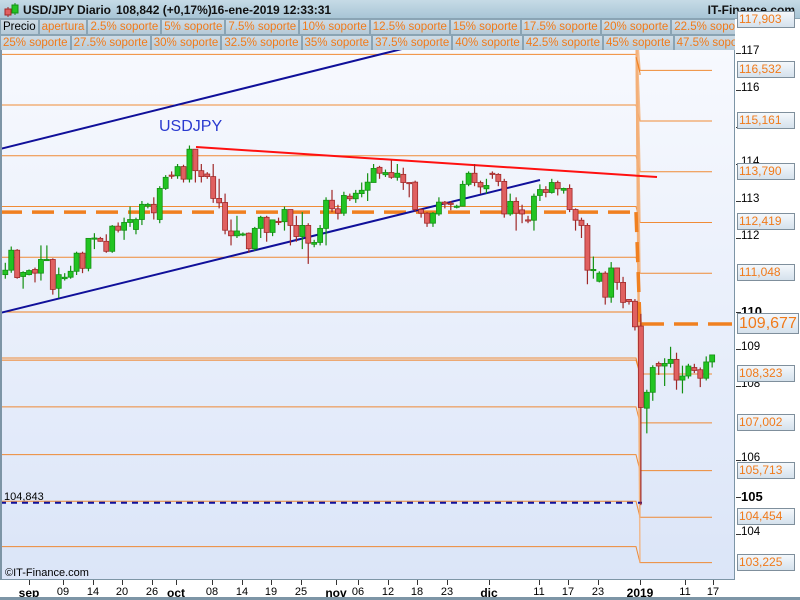 The height and width of the screenshot is (600, 800). I want to click on support-level-label: 115,161, so click(766, 121).